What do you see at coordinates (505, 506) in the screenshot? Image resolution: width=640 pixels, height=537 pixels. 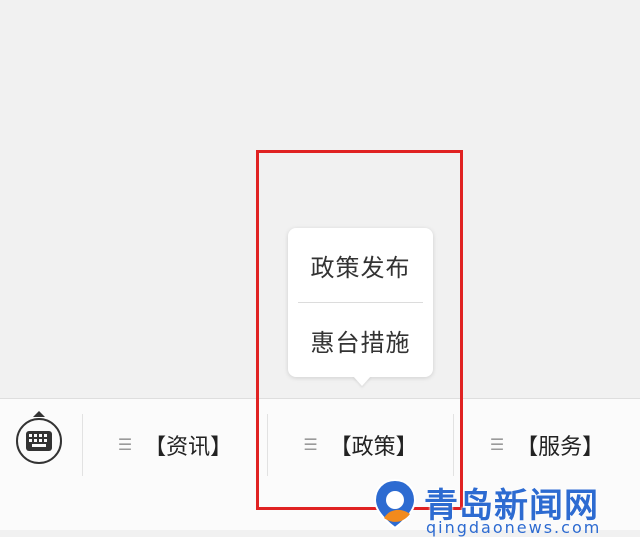 I see `watermark: 青岛新闻网 qingdaonews.com` at bounding box center [505, 506].